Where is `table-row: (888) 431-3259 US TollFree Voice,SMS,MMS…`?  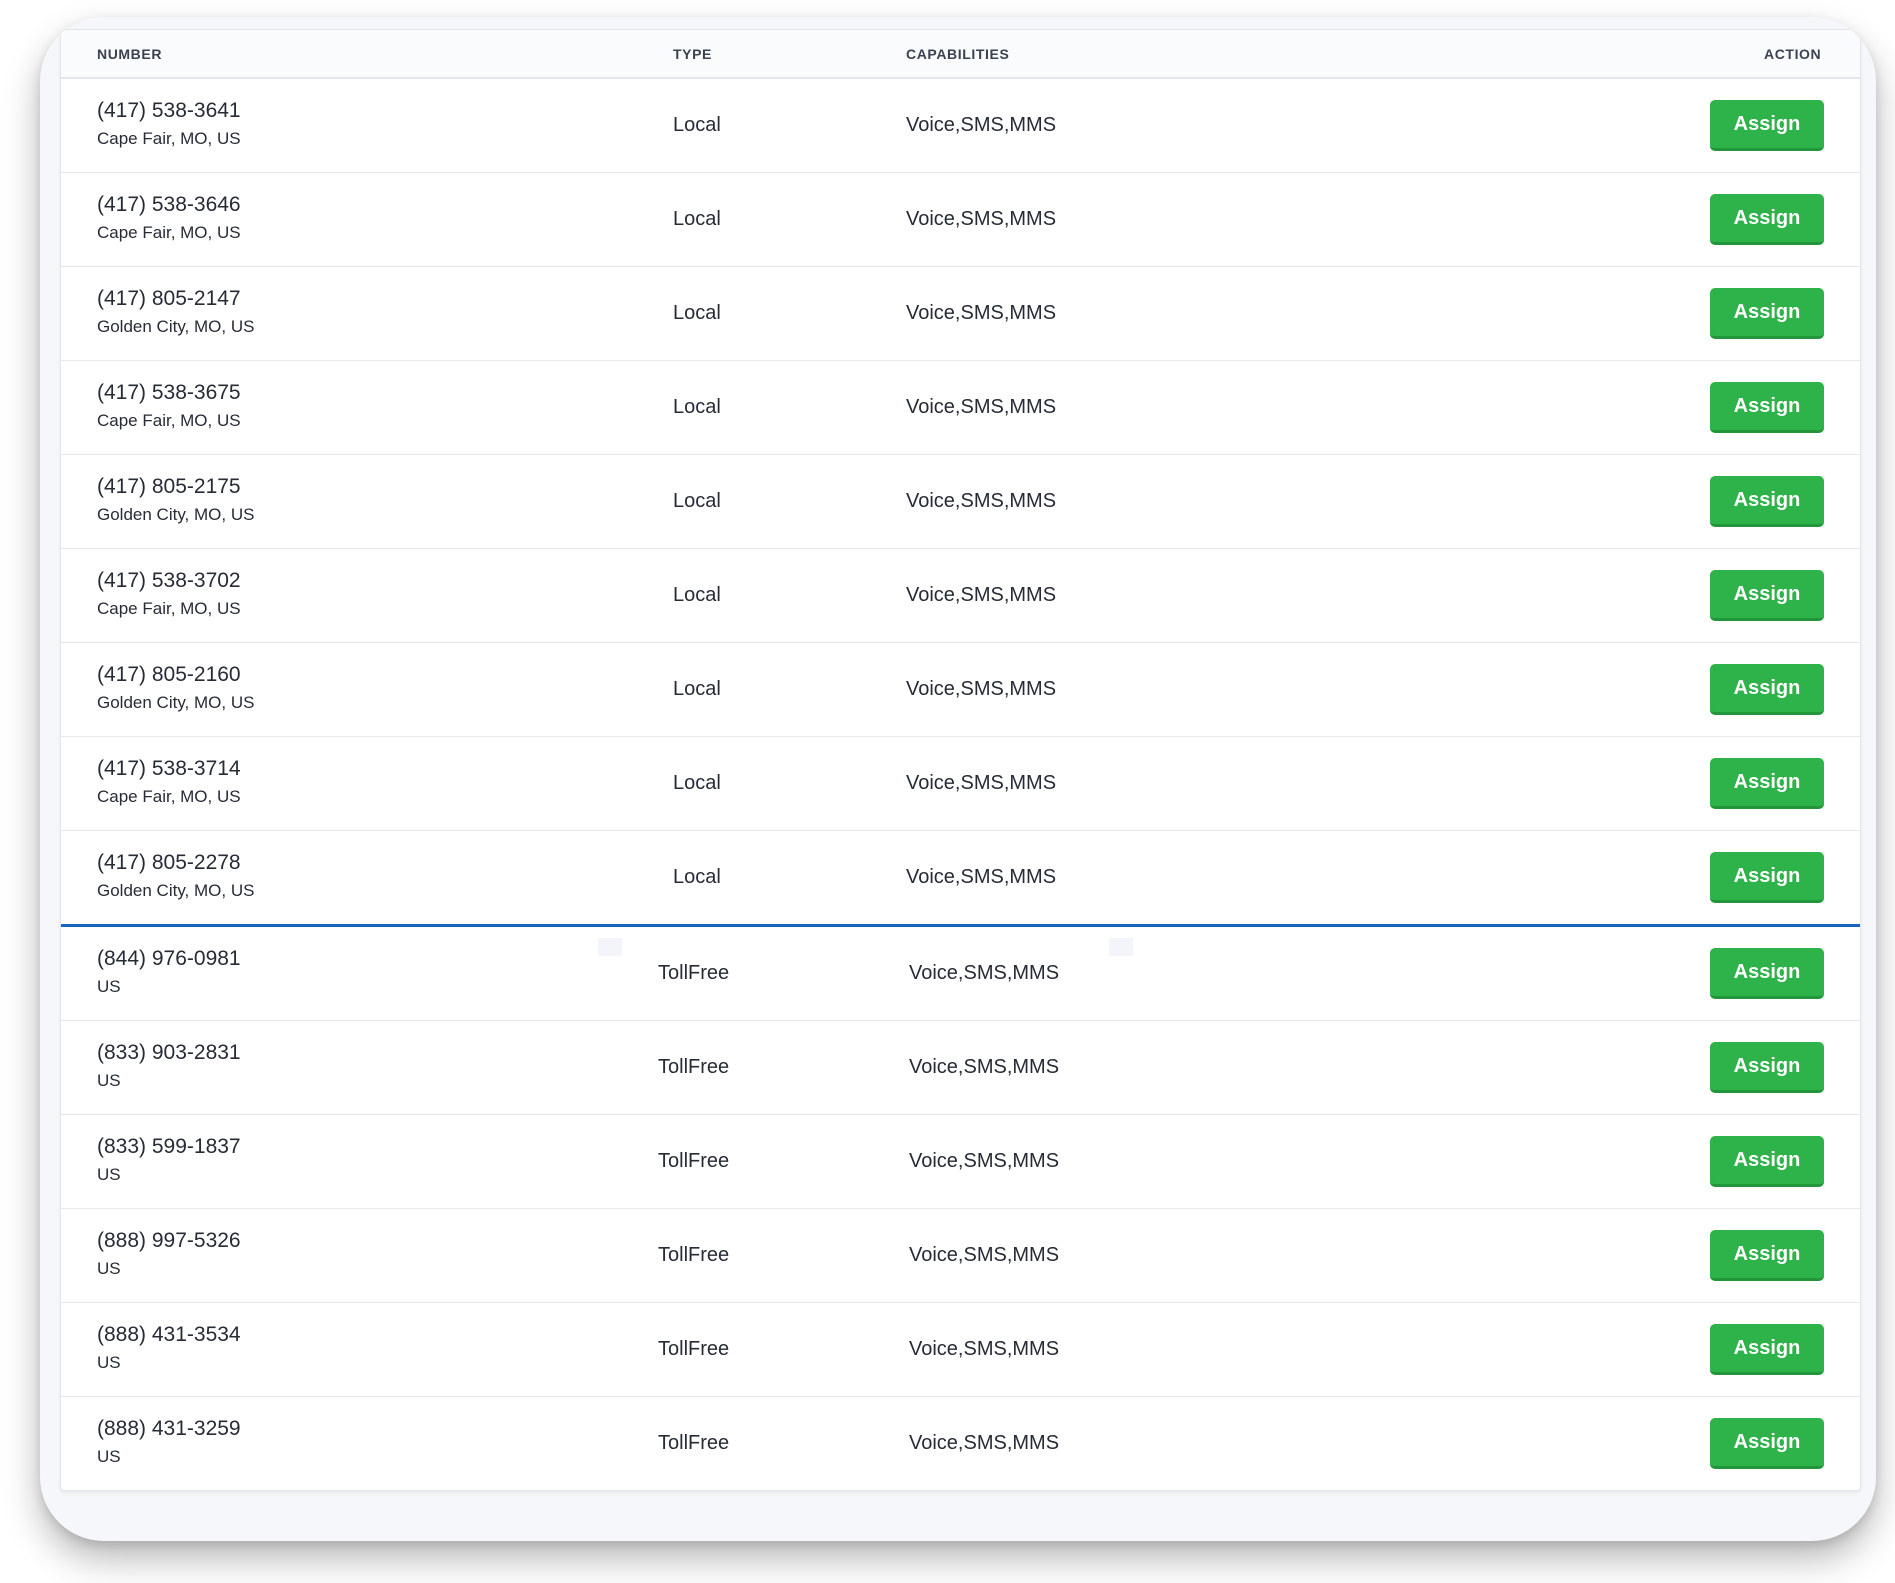
table-row: (888) 431-3259 US TollFree Voice,SMS,MMS… is located at coordinates (960, 1443).